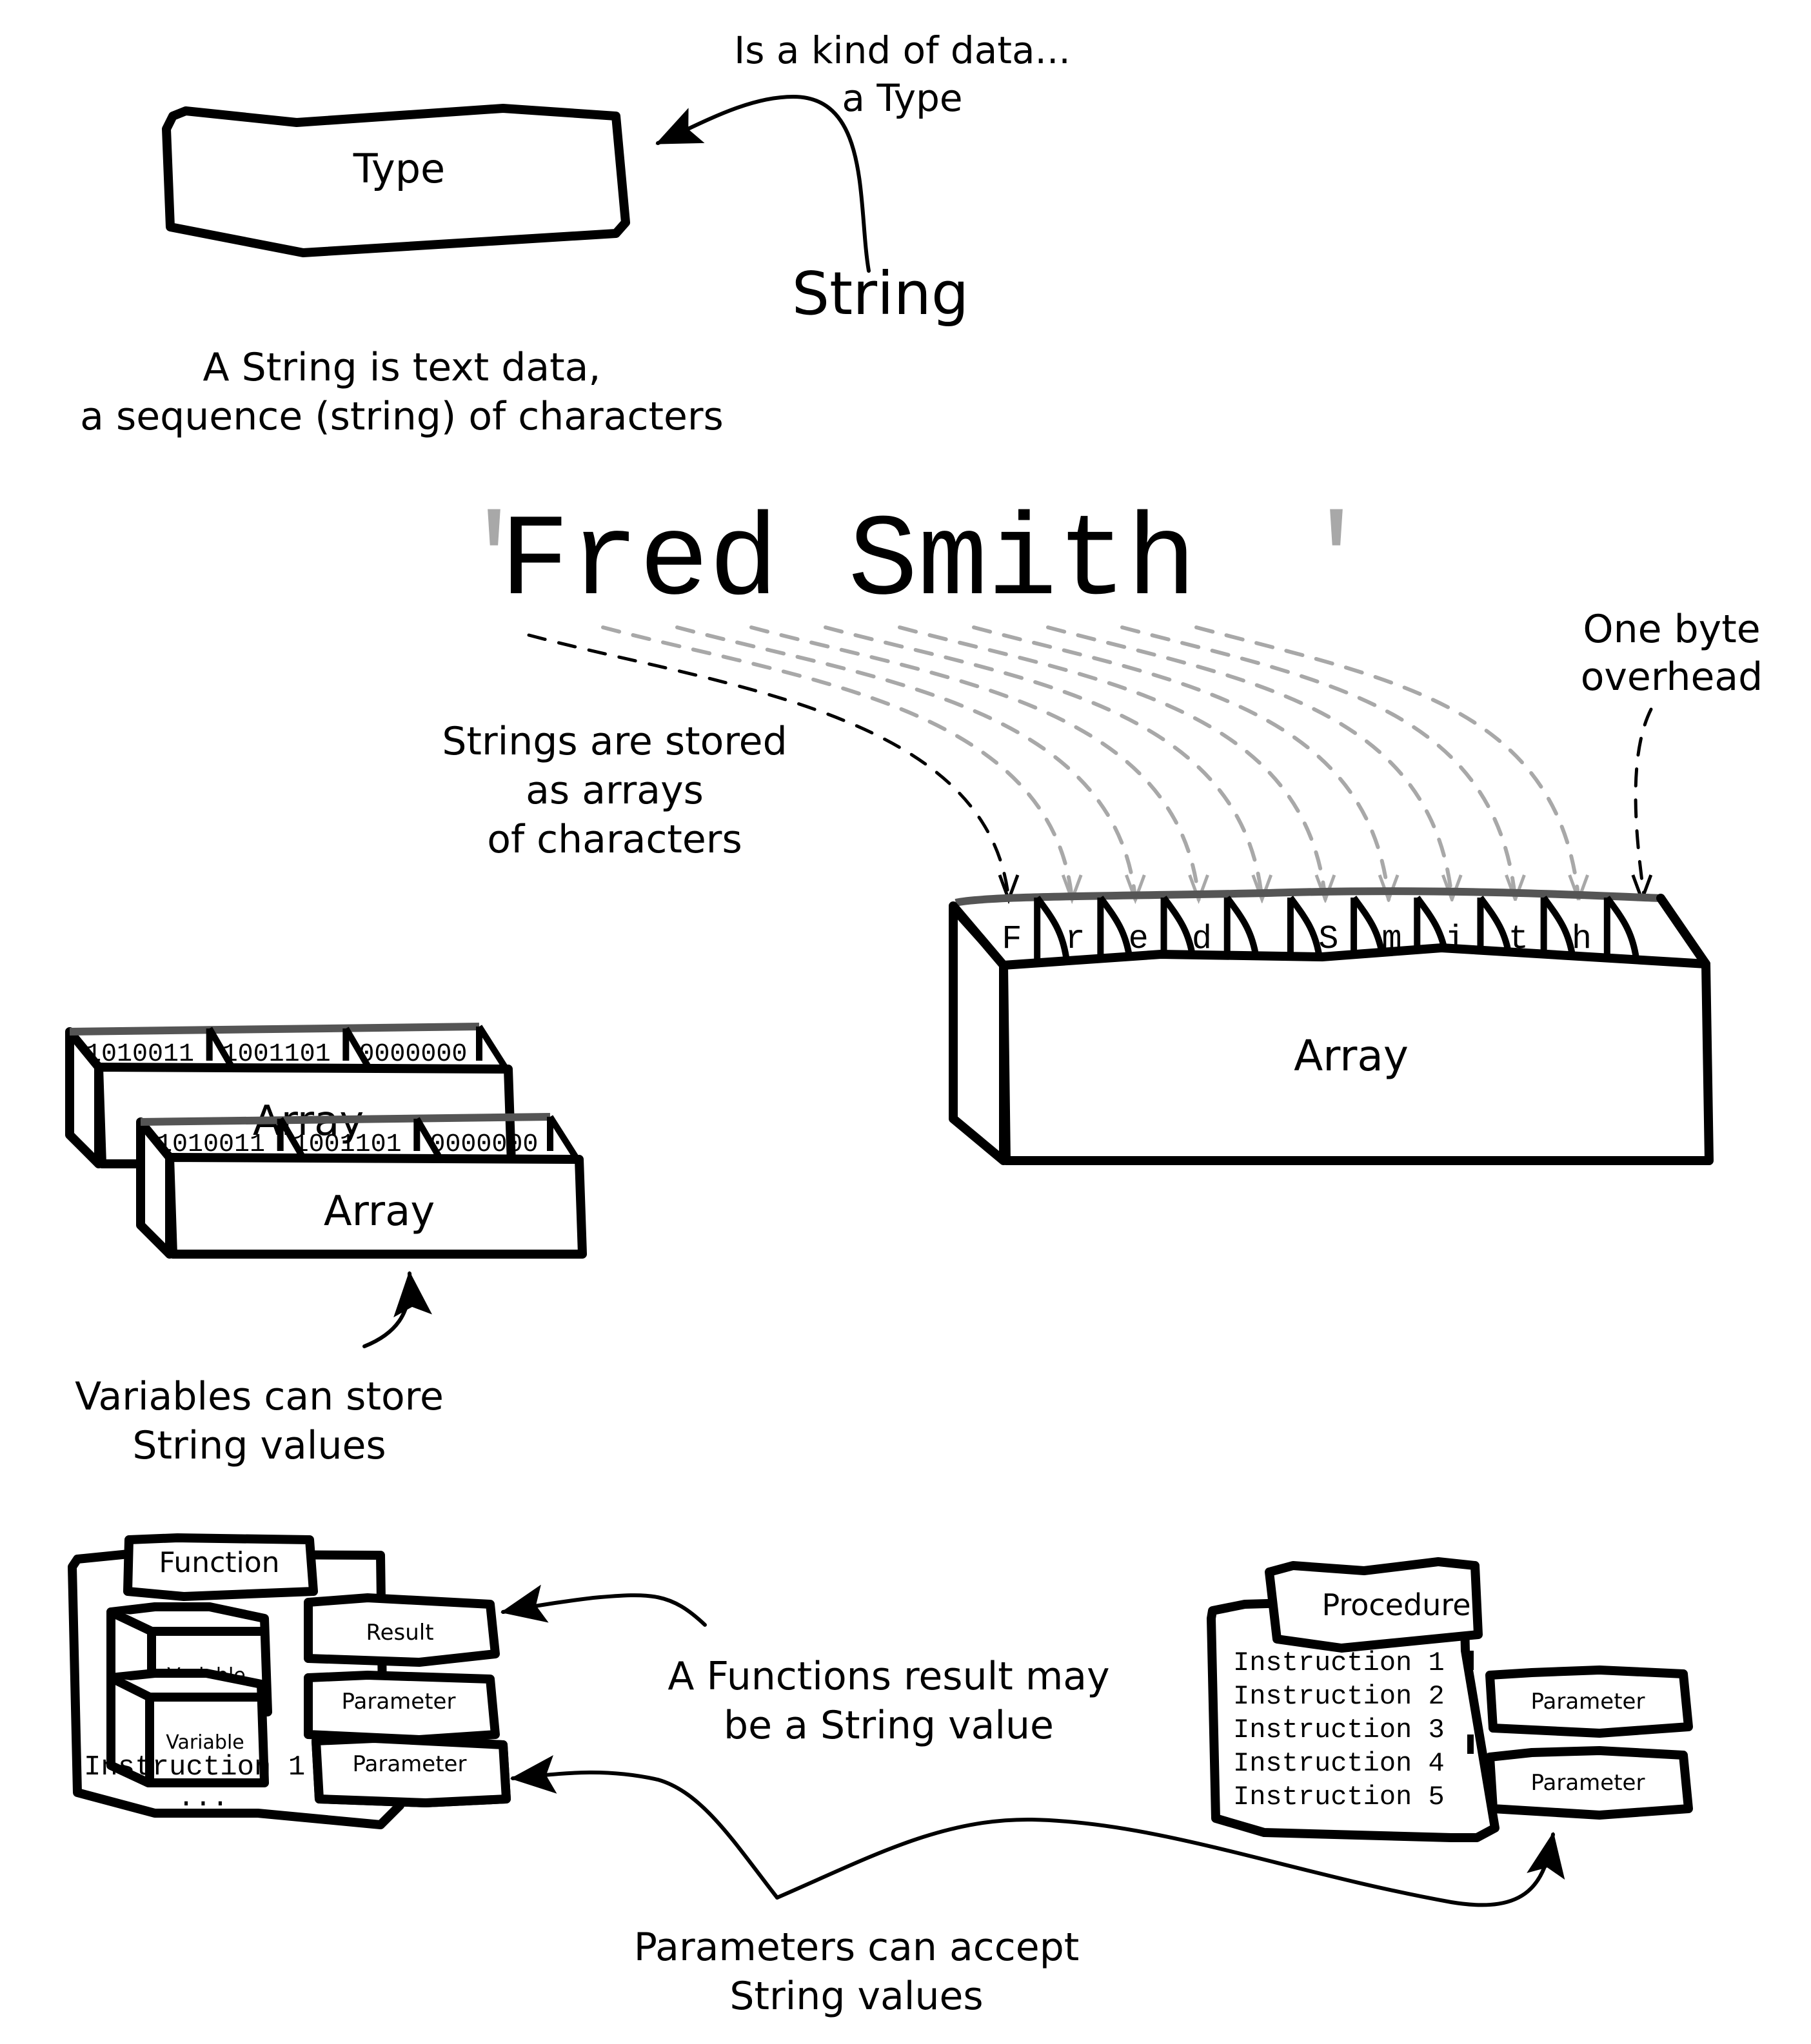 The image size is (1811, 2044). Describe the element at coordinates (397, 1309) in the screenshot. I see `variables-arrow` at that location.